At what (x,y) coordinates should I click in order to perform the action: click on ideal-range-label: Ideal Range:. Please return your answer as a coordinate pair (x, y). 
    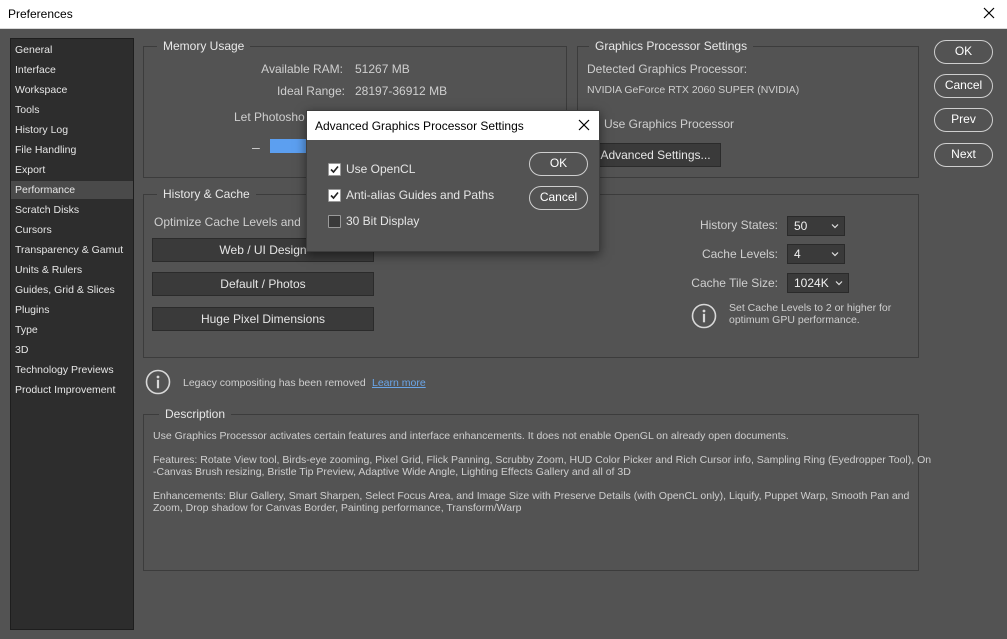
    Looking at the image, I should click on (310, 91).